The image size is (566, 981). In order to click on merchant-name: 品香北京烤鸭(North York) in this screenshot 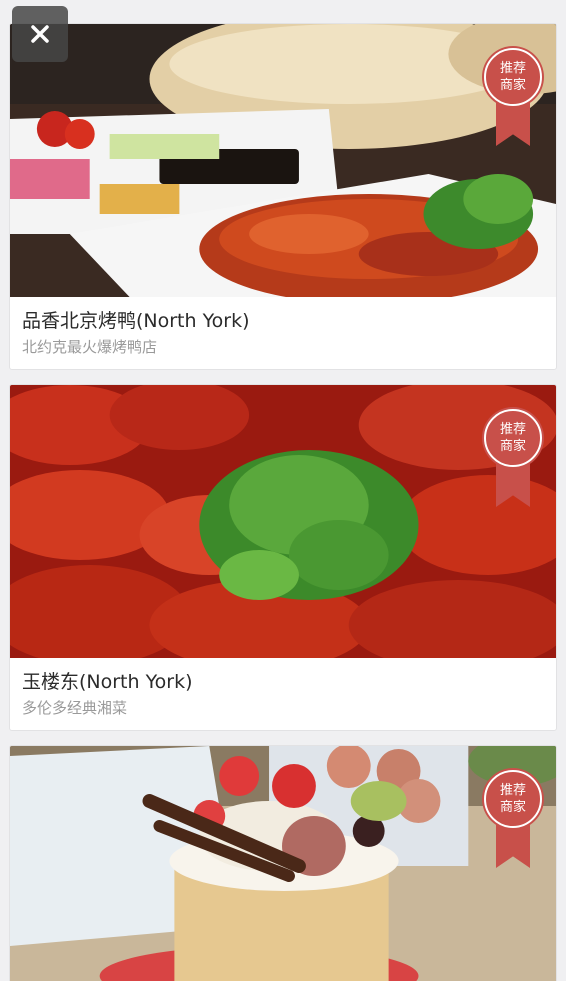, I will do `click(136, 321)`.